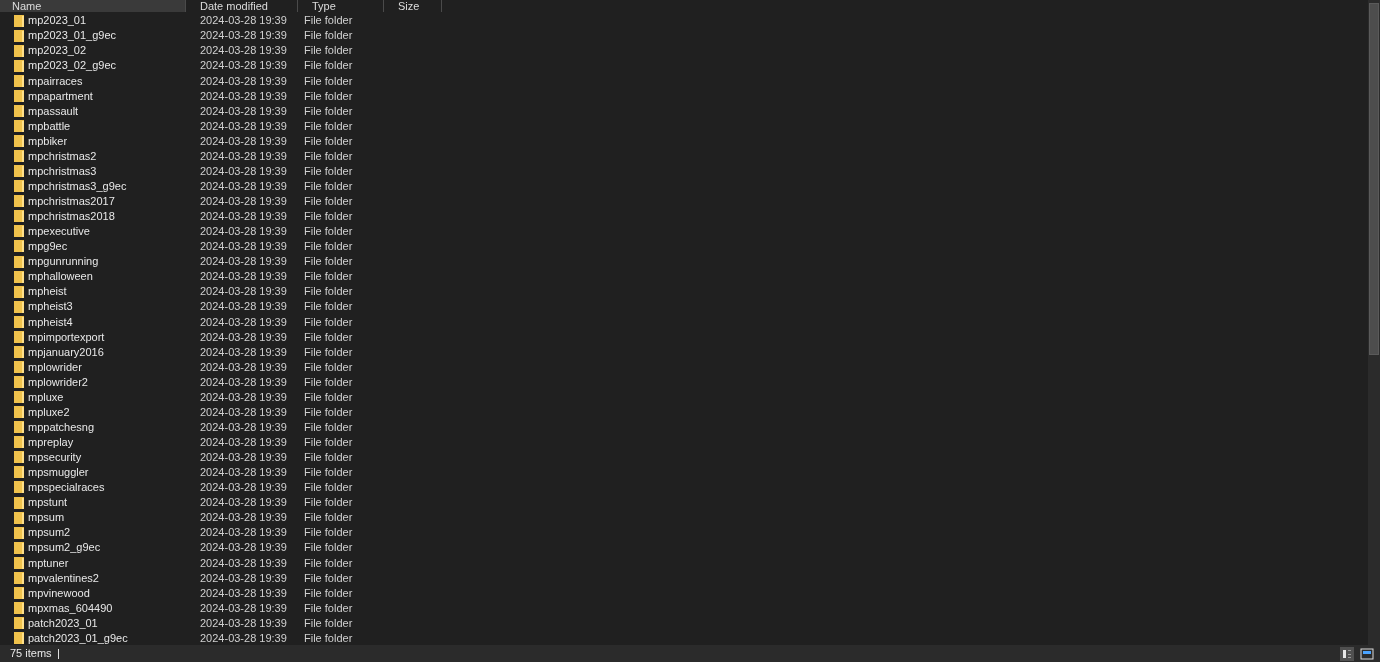 The image size is (1380, 662). I want to click on file-name: mppatchesng, so click(61, 427).